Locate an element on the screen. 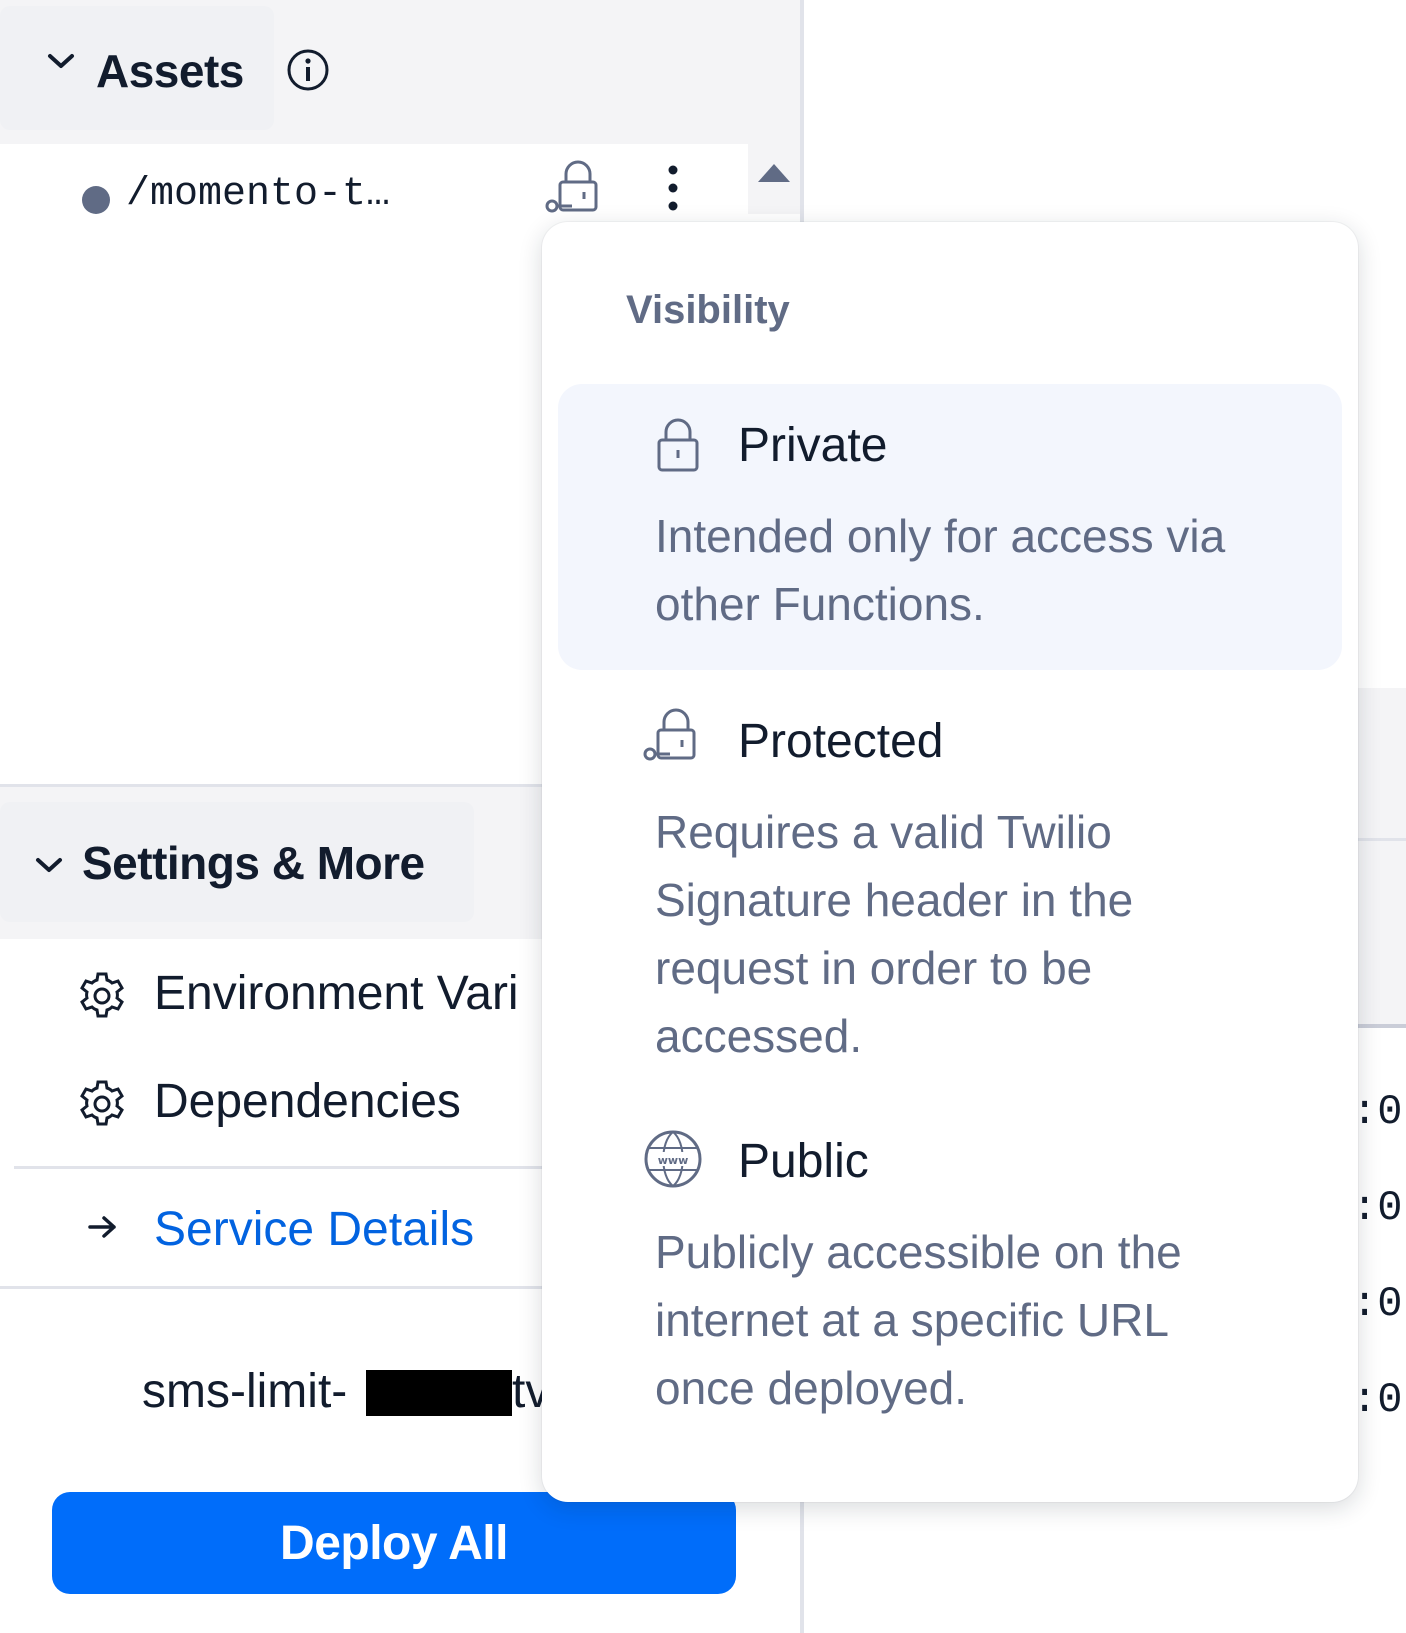  service-name-prefix: sms-limit- is located at coordinates (245, 1391).